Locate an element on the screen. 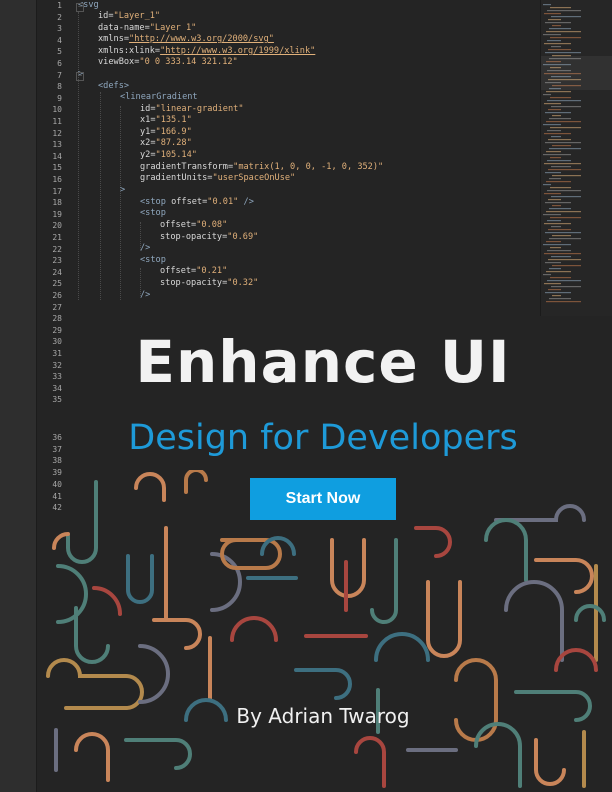 The height and width of the screenshot is (792, 612). start-now-button: Start Now is located at coordinates (323, 499).